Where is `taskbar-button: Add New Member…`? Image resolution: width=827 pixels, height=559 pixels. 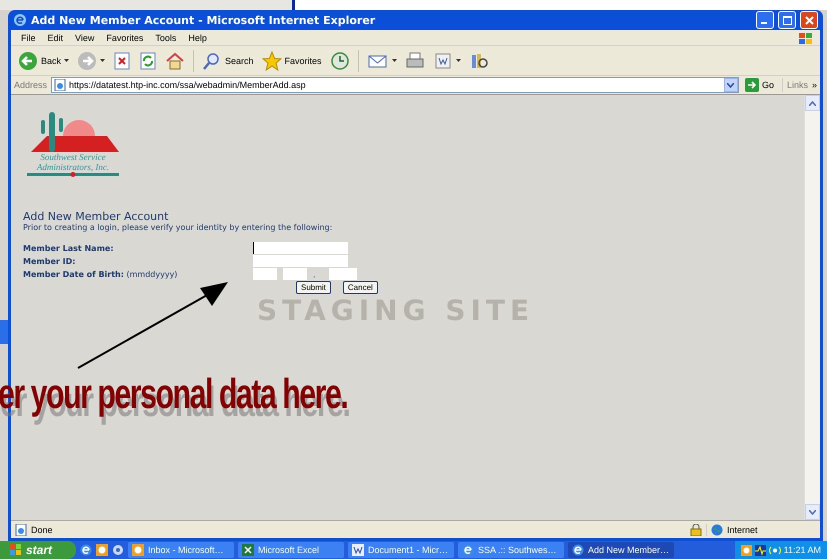
taskbar-button: Add New Member… is located at coordinates (621, 550).